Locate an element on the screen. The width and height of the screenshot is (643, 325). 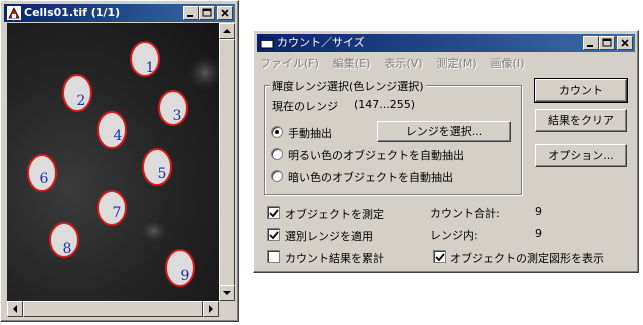
window-icon is located at coordinates (267, 43).